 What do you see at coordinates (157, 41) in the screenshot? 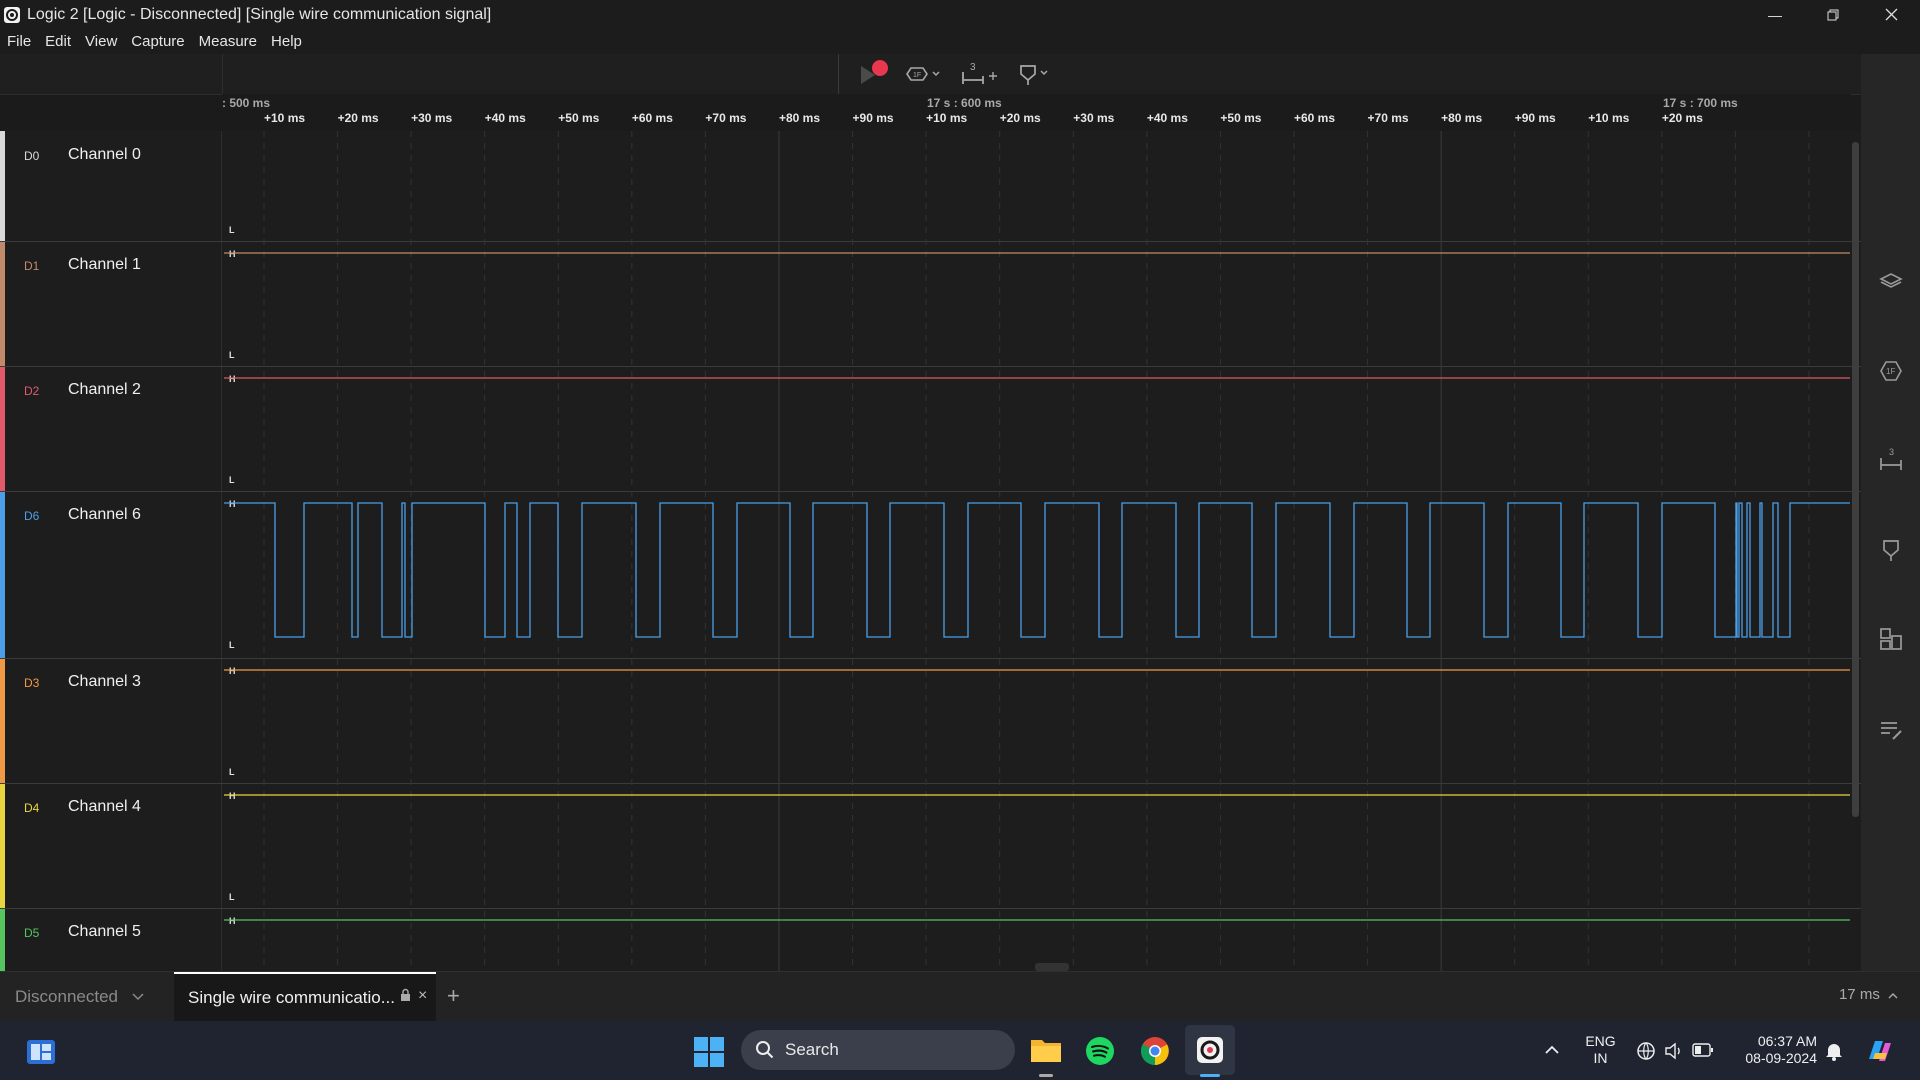
I see `menu-capture: Capture` at bounding box center [157, 41].